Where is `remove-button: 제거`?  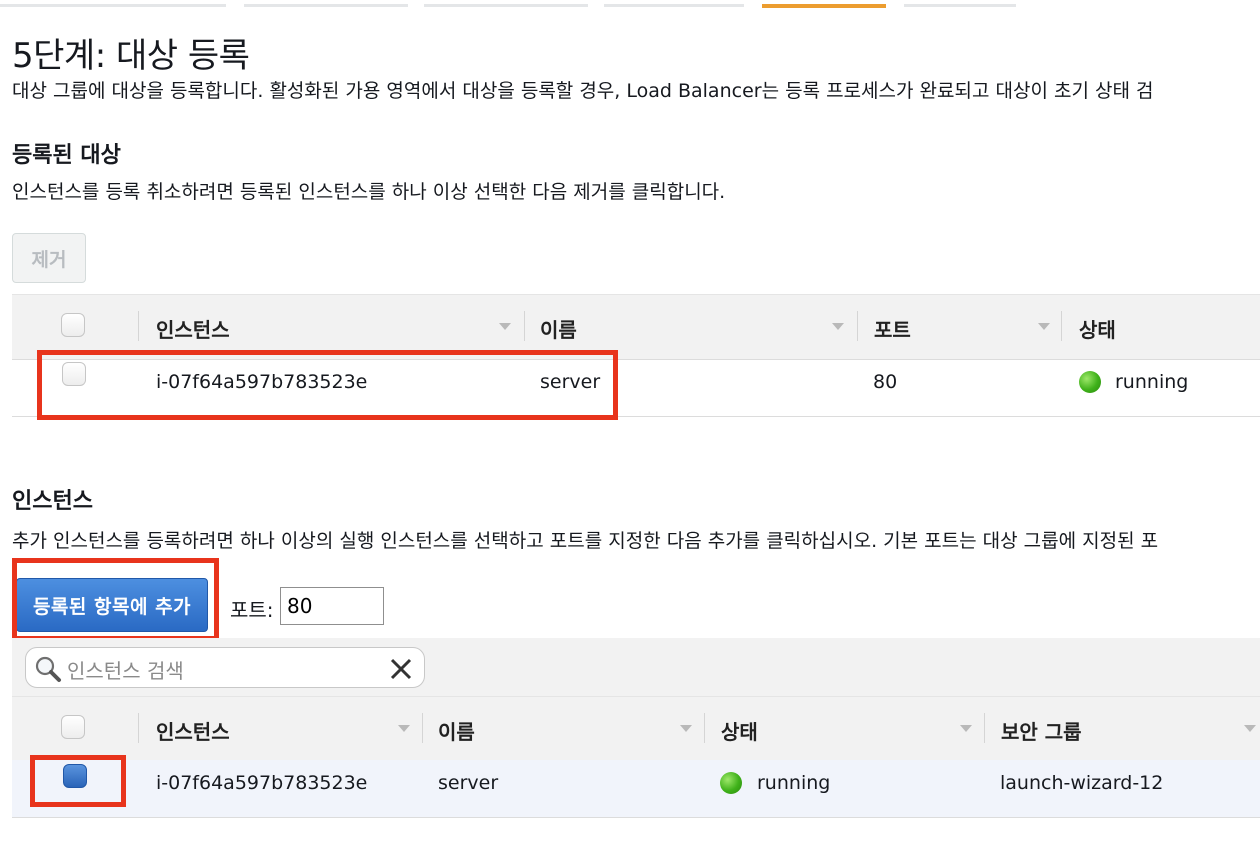 remove-button: 제거 is located at coordinates (49, 258).